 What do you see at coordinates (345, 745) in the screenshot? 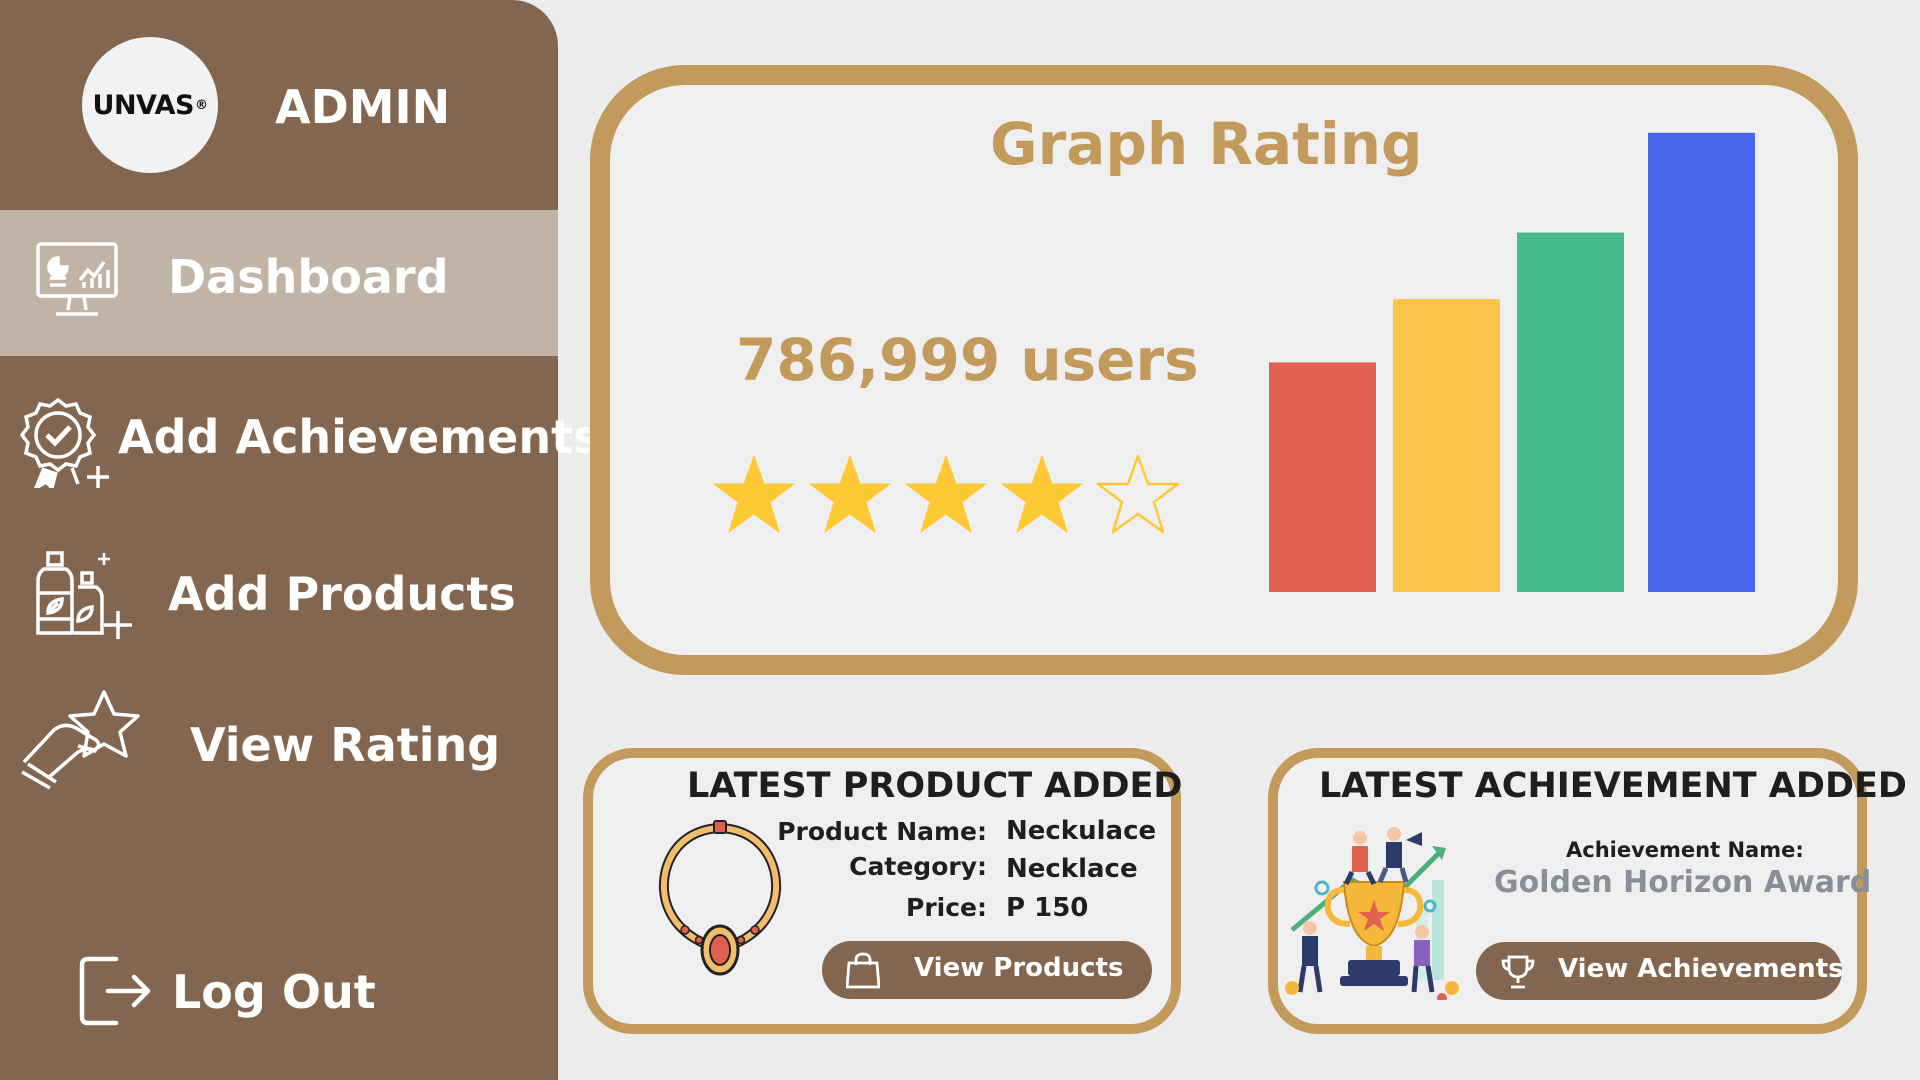
I see `sidebar-item-label: View Rating` at bounding box center [345, 745].